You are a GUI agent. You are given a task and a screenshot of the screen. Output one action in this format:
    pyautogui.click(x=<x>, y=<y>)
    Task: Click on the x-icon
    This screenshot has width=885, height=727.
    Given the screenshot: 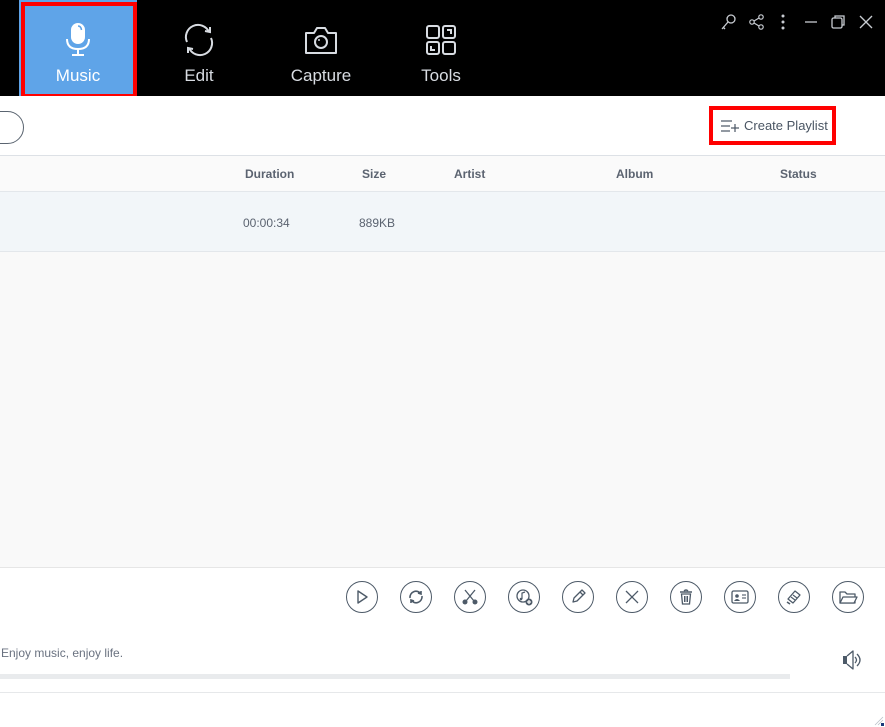 What is the action you would take?
    pyautogui.click(x=632, y=597)
    